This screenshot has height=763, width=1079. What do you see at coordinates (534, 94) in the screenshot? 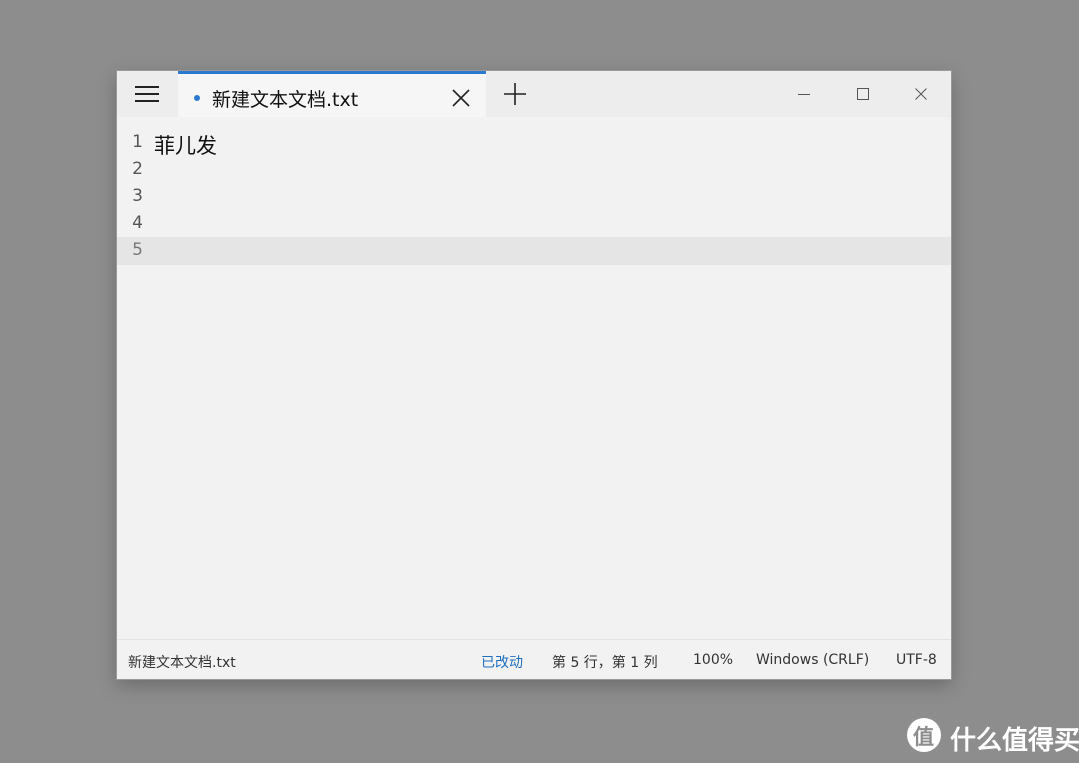
I see `title-bar: 新建文本文档.txt` at bounding box center [534, 94].